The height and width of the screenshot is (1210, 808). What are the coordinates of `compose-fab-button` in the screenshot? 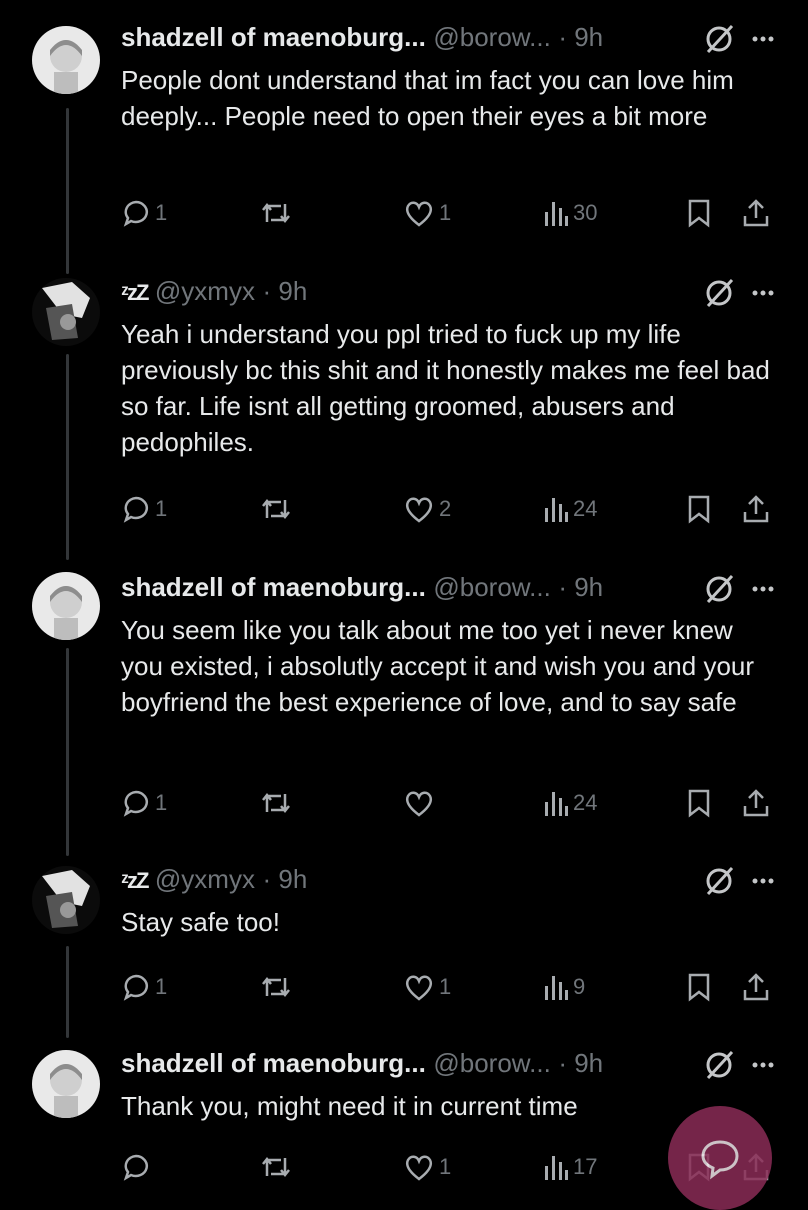 It's located at (720, 1158).